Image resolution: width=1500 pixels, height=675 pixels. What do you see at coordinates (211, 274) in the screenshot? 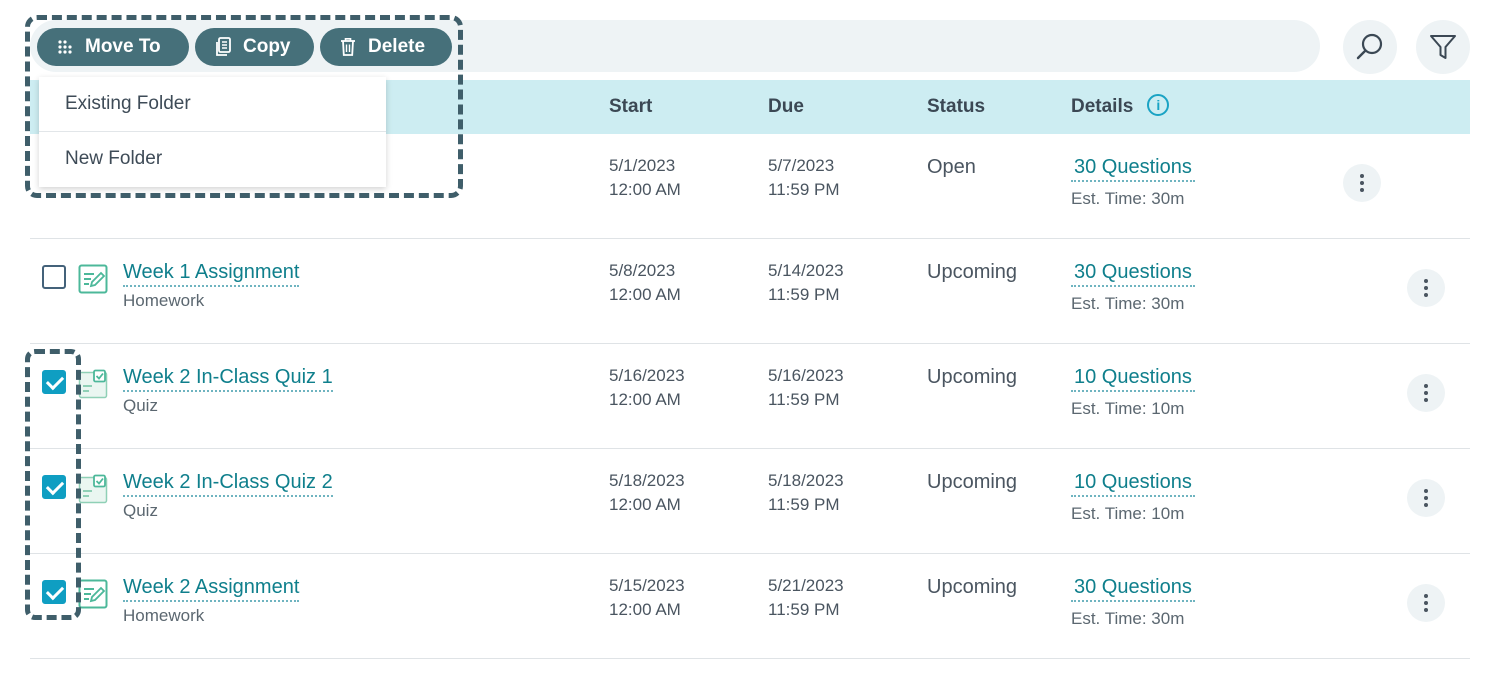
I see `assignment-title-link: Week 1 Assignment` at bounding box center [211, 274].